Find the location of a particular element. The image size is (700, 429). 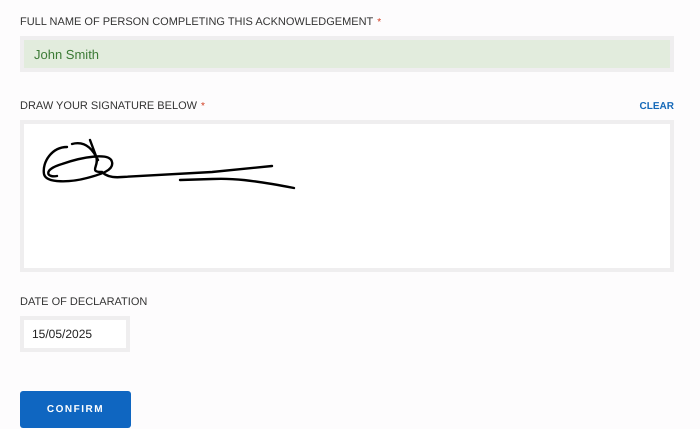

field-label: FULL NAME OF PERSON COMPLETING THIS ACKNOWLEDGEMENT is located at coordinates (197, 22).